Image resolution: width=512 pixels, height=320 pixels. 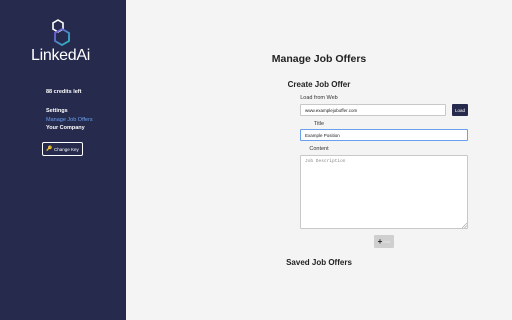 I want to click on content-textarea, so click(x=384, y=192).